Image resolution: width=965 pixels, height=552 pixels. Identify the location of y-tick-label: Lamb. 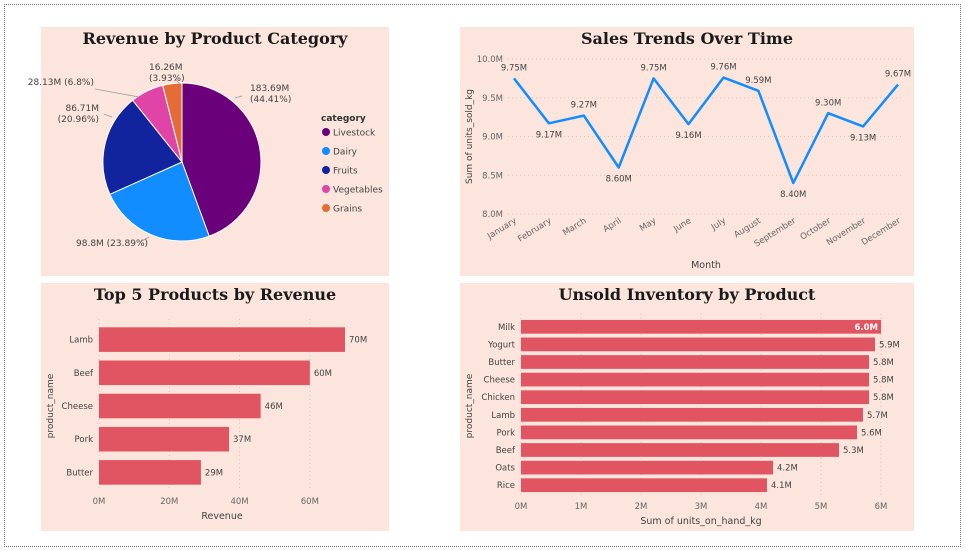
(81, 341).